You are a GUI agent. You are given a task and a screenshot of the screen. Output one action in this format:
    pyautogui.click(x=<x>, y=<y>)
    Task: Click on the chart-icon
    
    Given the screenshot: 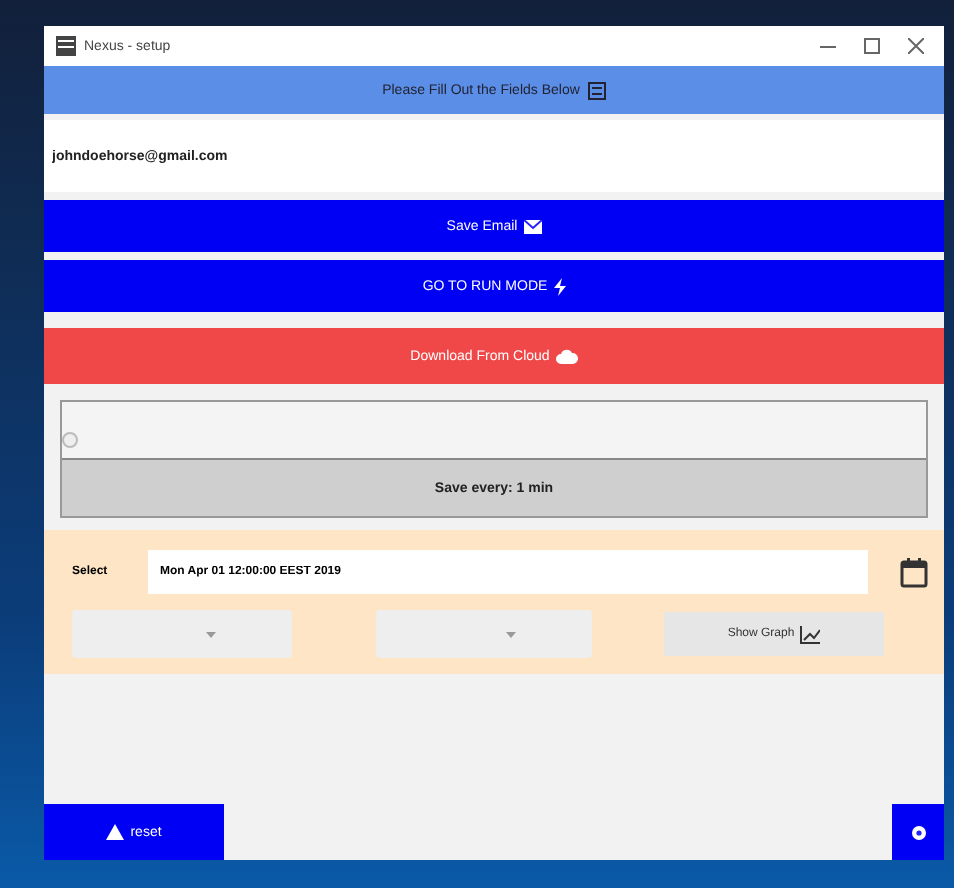 What is the action you would take?
    pyautogui.click(x=810, y=634)
    